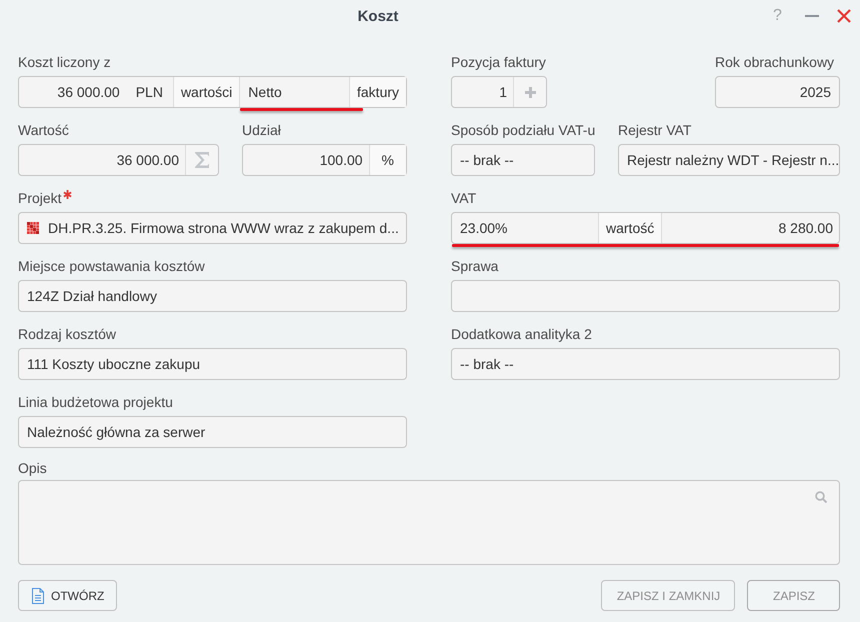 The width and height of the screenshot is (860, 622). I want to click on field-label: Miejsce powstawania kosztów, so click(111, 266).